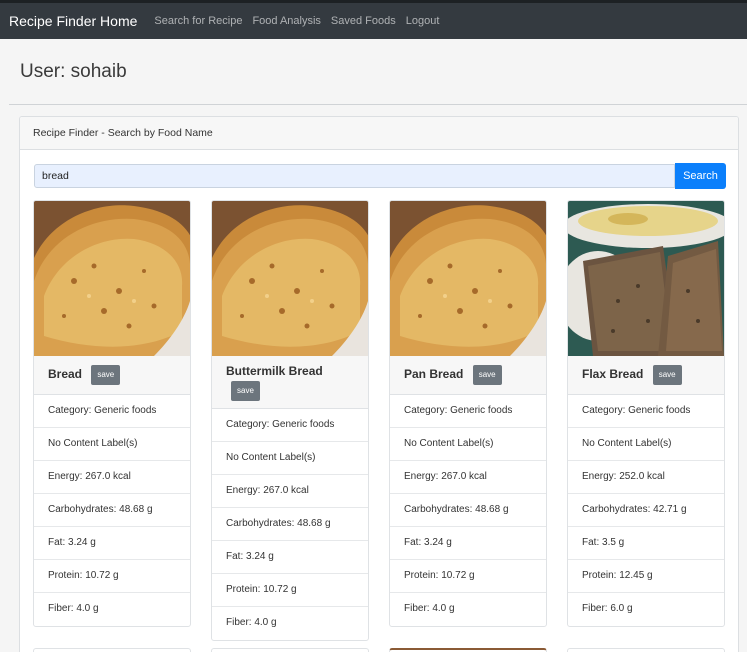 This screenshot has width=747, height=652. I want to click on card-title: Pan Bread, so click(434, 373).